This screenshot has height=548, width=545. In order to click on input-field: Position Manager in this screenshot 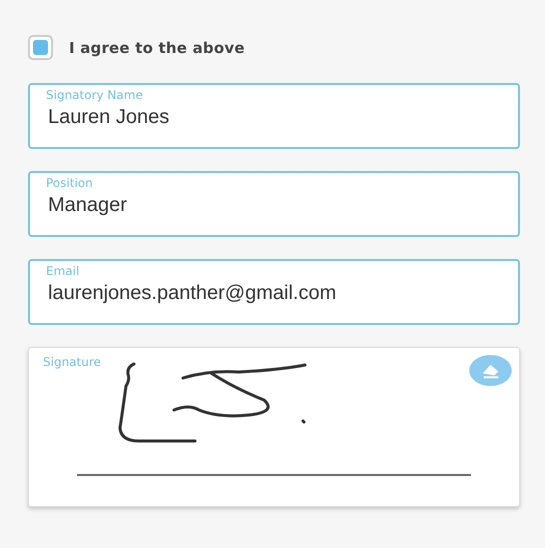, I will do `click(274, 204)`.